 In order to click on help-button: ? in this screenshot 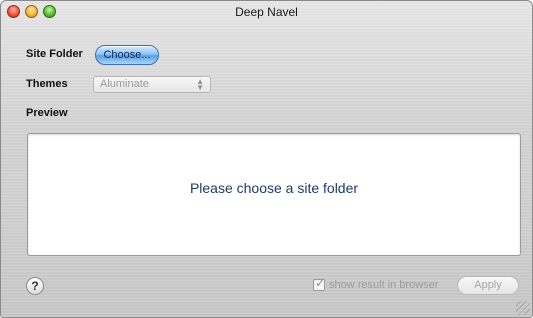, I will do `click(35, 286)`.